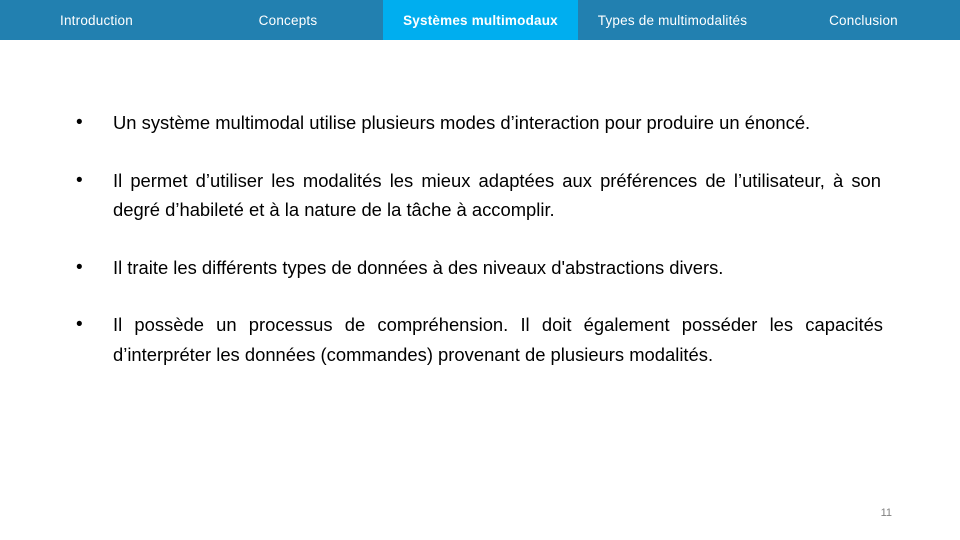  I want to click on nav-tab-systemes-multimodaux: Systèmes multimodaux, so click(480, 20).